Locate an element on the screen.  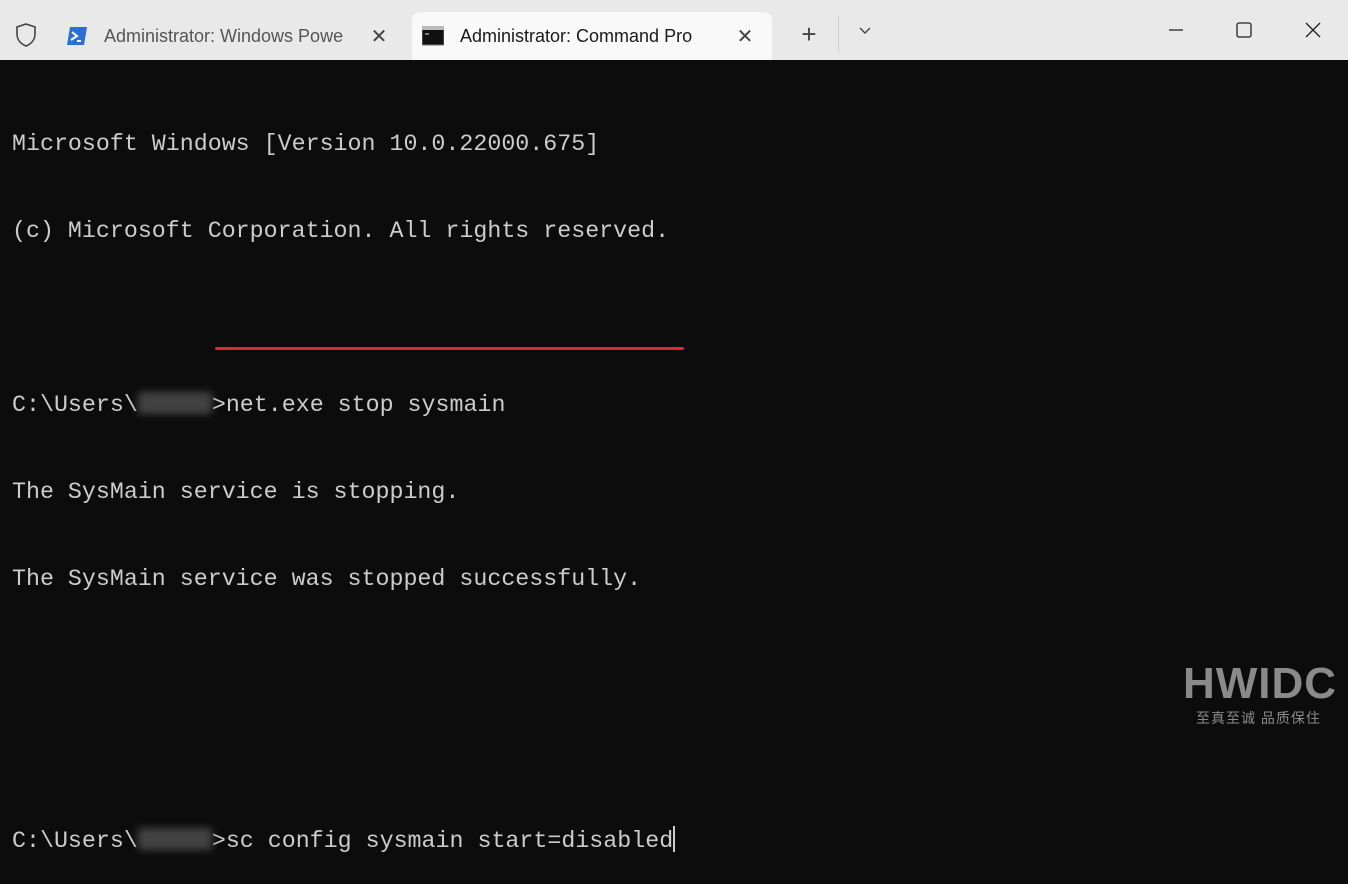
command-prompt-icon is located at coordinates (433, 36).